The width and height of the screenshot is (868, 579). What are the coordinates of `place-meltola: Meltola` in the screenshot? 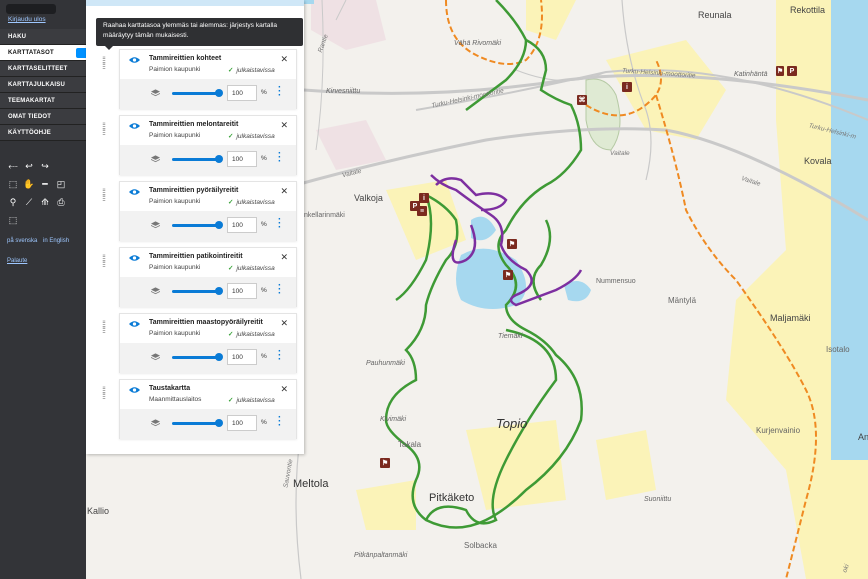 It's located at (311, 484).